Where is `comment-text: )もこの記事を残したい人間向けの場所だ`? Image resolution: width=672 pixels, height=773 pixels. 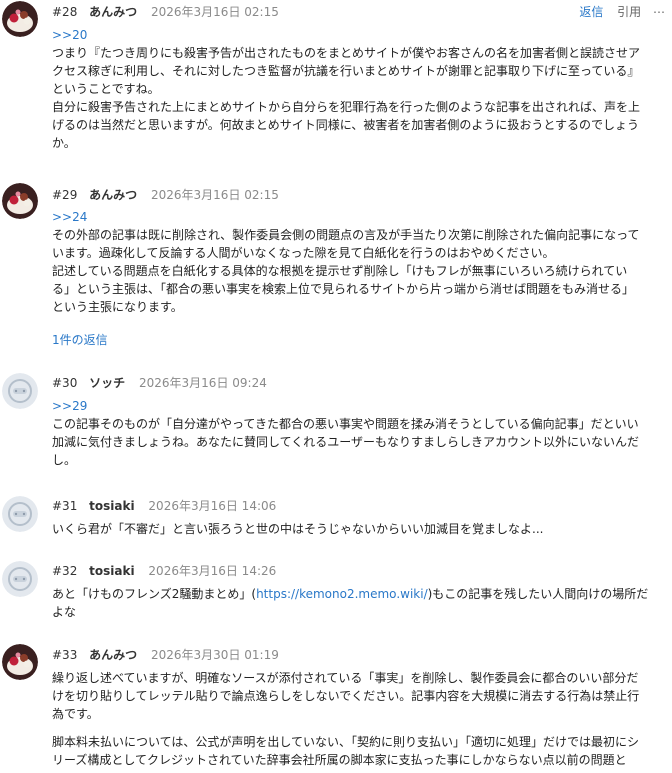
comment-text: )もこの記事を残したい人間向けの場所だ is located at coordinates (538, 594).